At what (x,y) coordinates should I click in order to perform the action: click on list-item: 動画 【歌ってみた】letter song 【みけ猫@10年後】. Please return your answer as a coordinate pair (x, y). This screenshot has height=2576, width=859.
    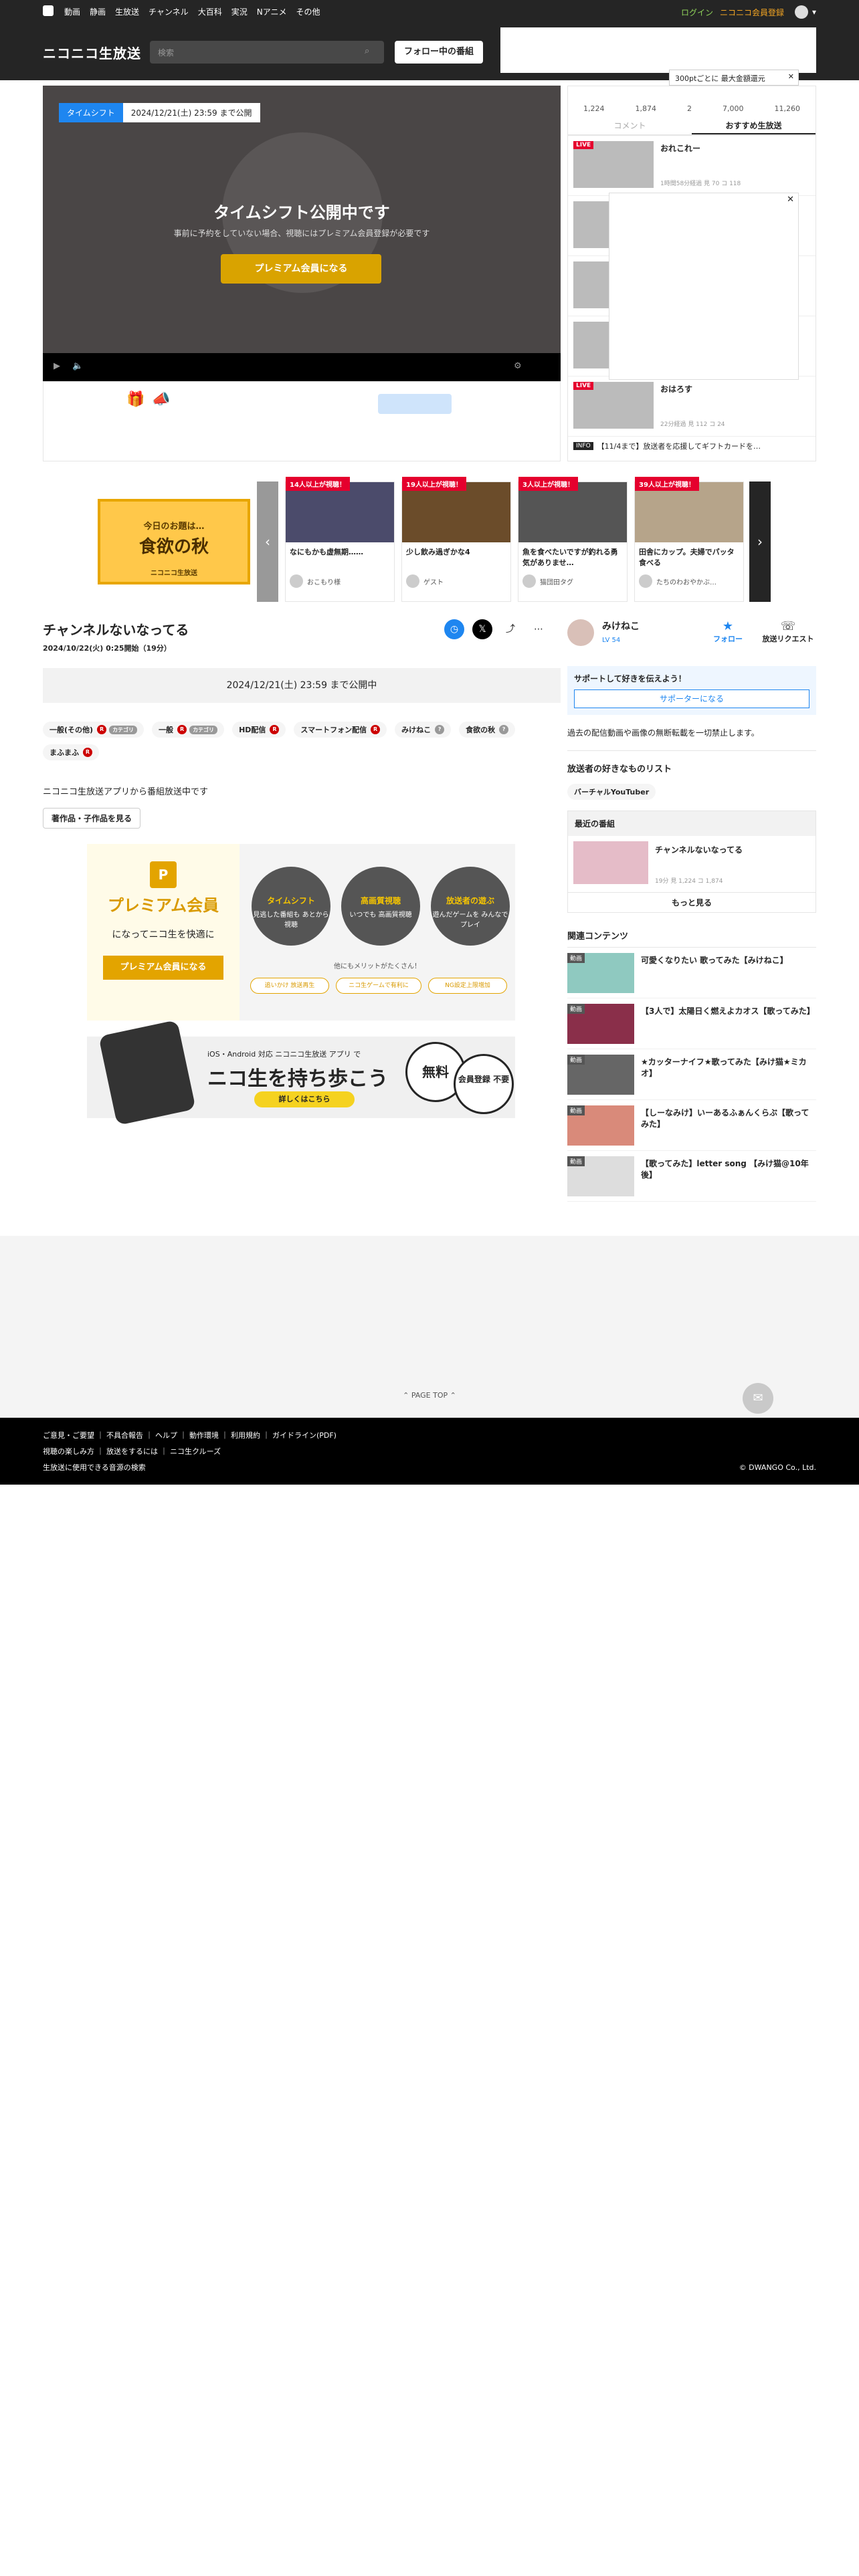
    Looking at the image, I should click on (691, 1176).